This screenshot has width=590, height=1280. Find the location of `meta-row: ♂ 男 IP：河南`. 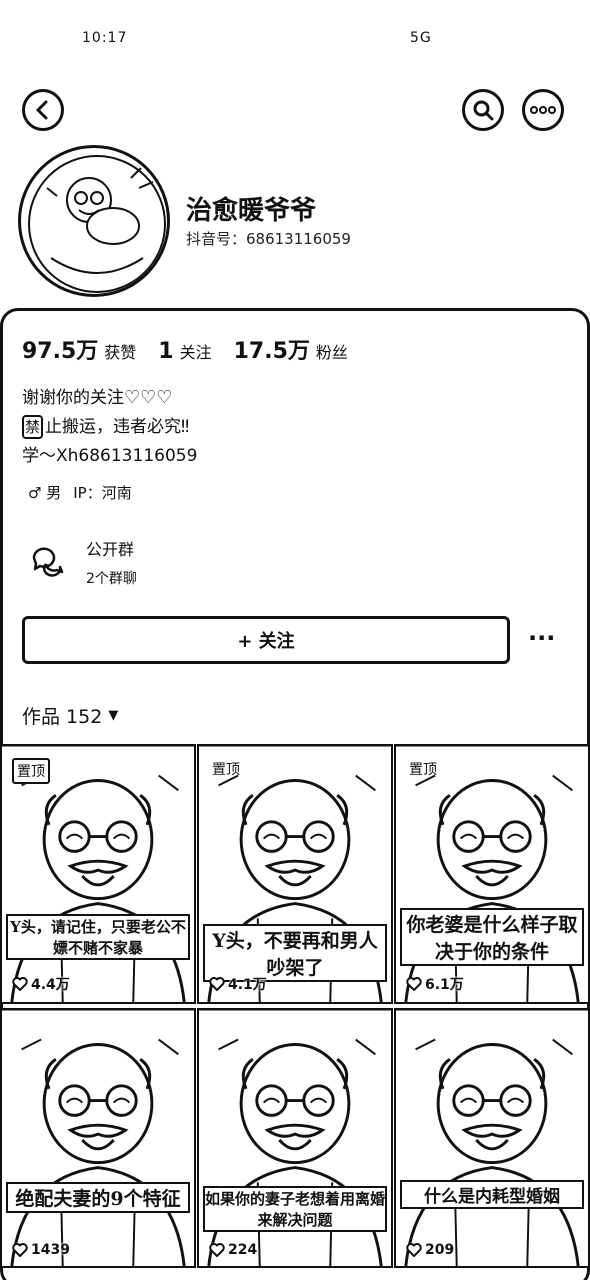

meta-row: ♂ 男 IP：河南 is located at coordinates (80, 492).